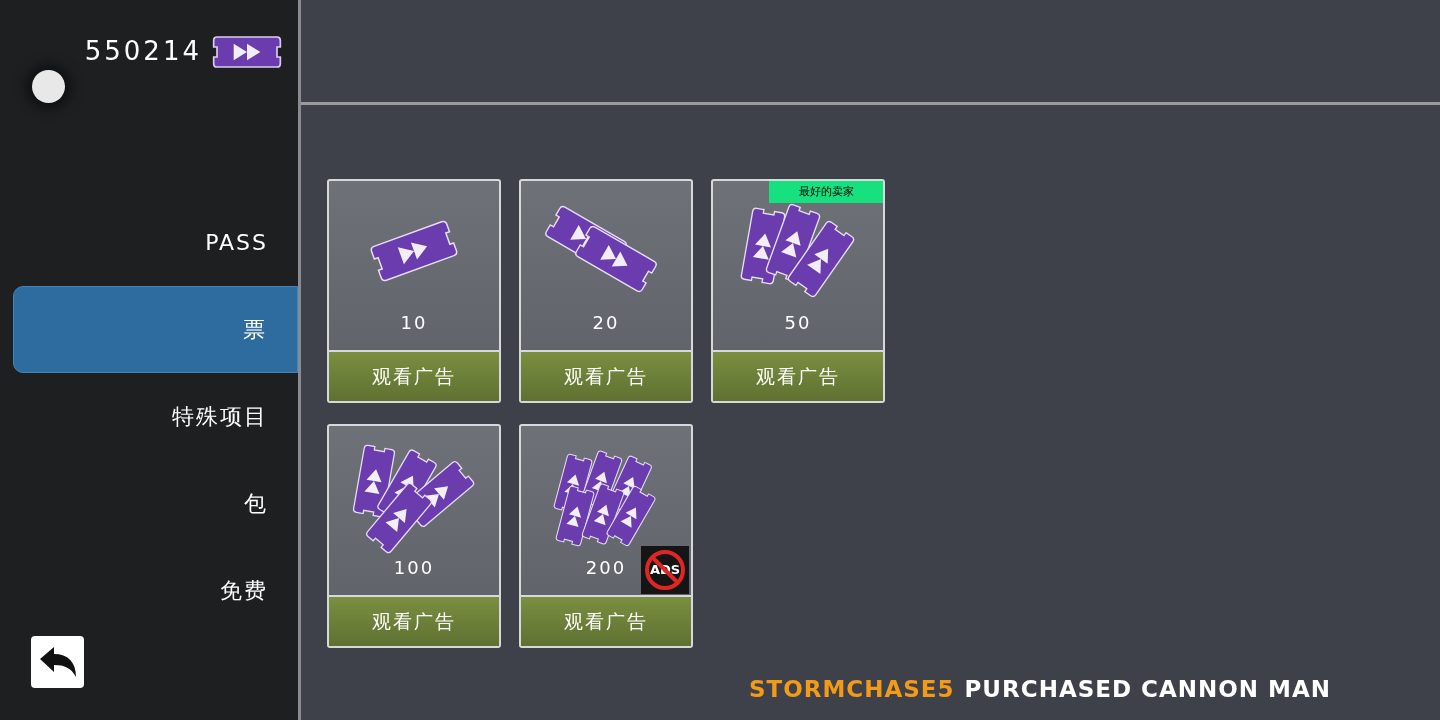 This screenshot has width=1440, height=720. What do you see at coordinates (155, 590) in the screenshot?
I see `sidebar-tab: 免费` at bounding box center [155, 590].